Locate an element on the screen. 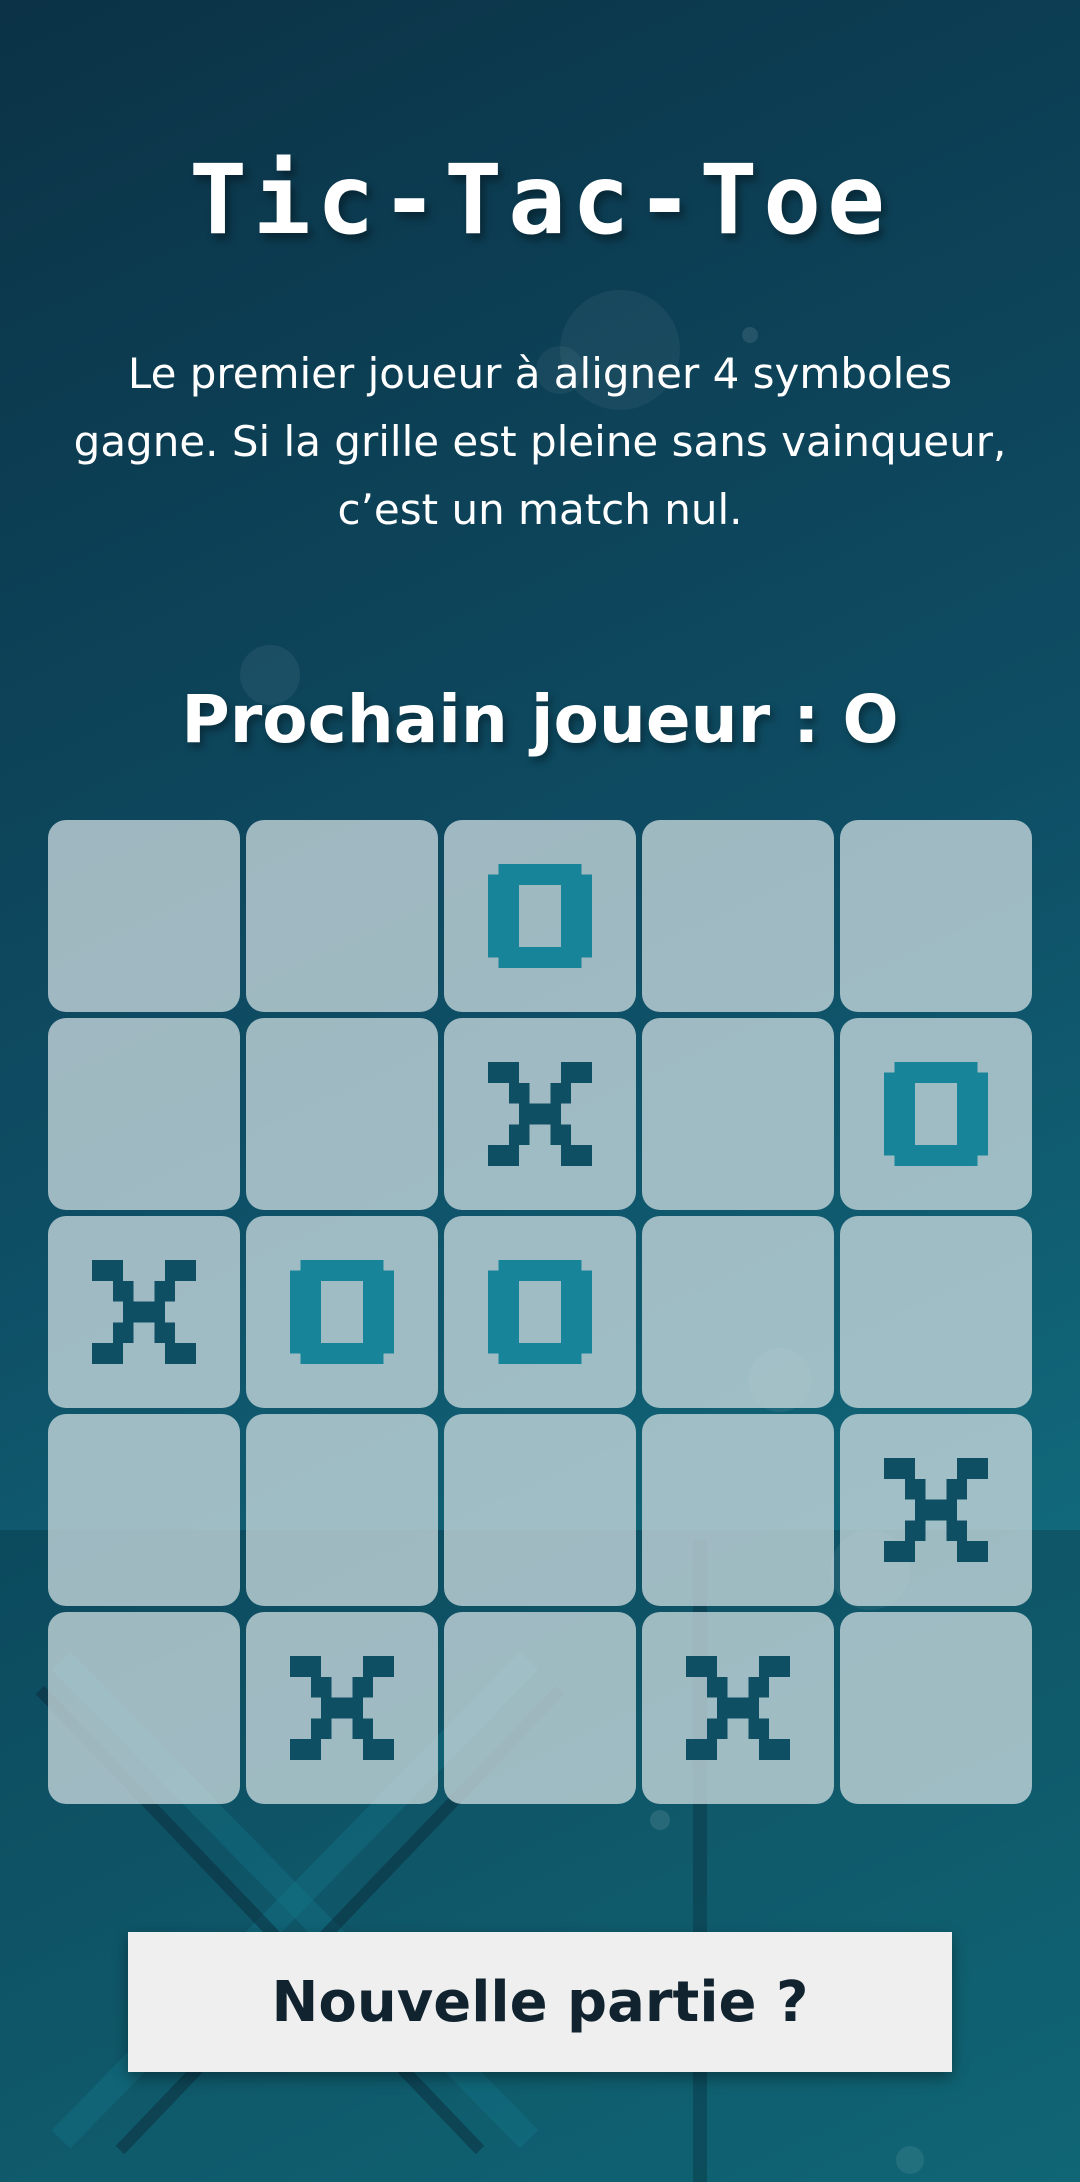 This screenshot has width=1080, height=2182. board-cell-r2-c3 is located at coordinates (540, 1114).